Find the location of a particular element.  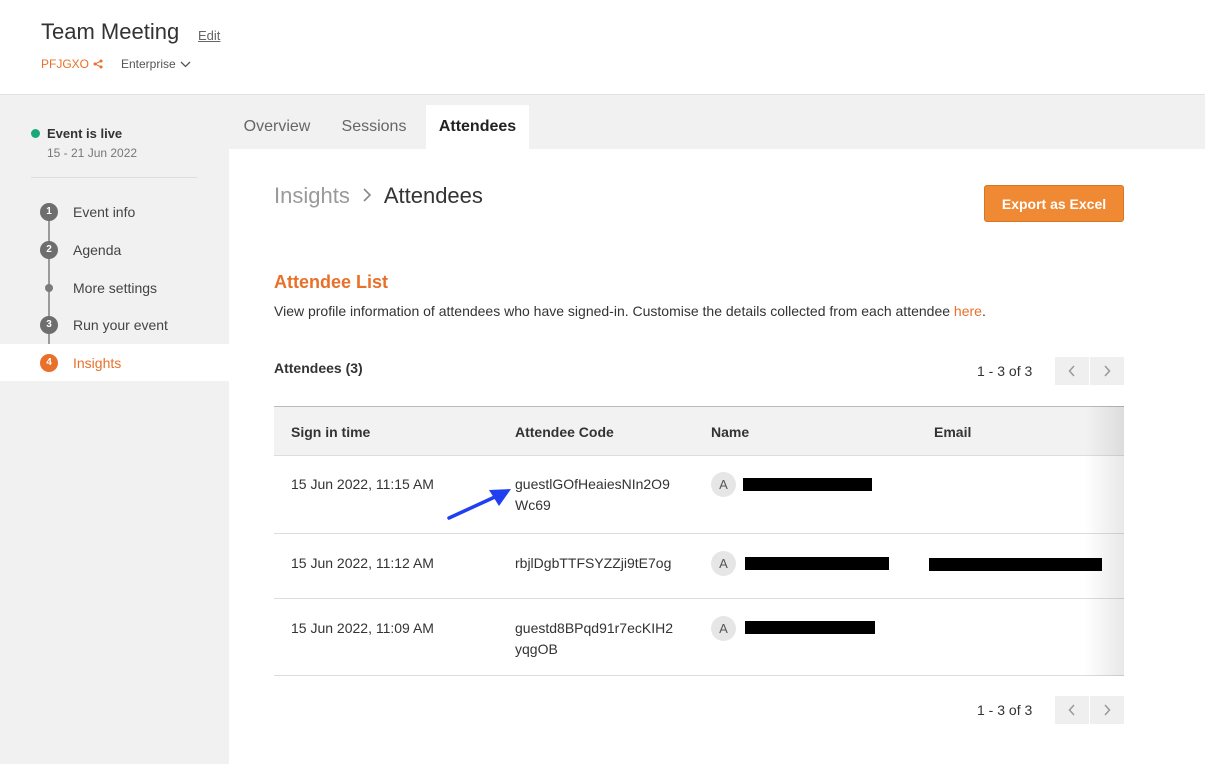

attendee-code-cell: guestlGOfHeaiesNIn2O9 Wc69 is located at coordinates (592, 495).